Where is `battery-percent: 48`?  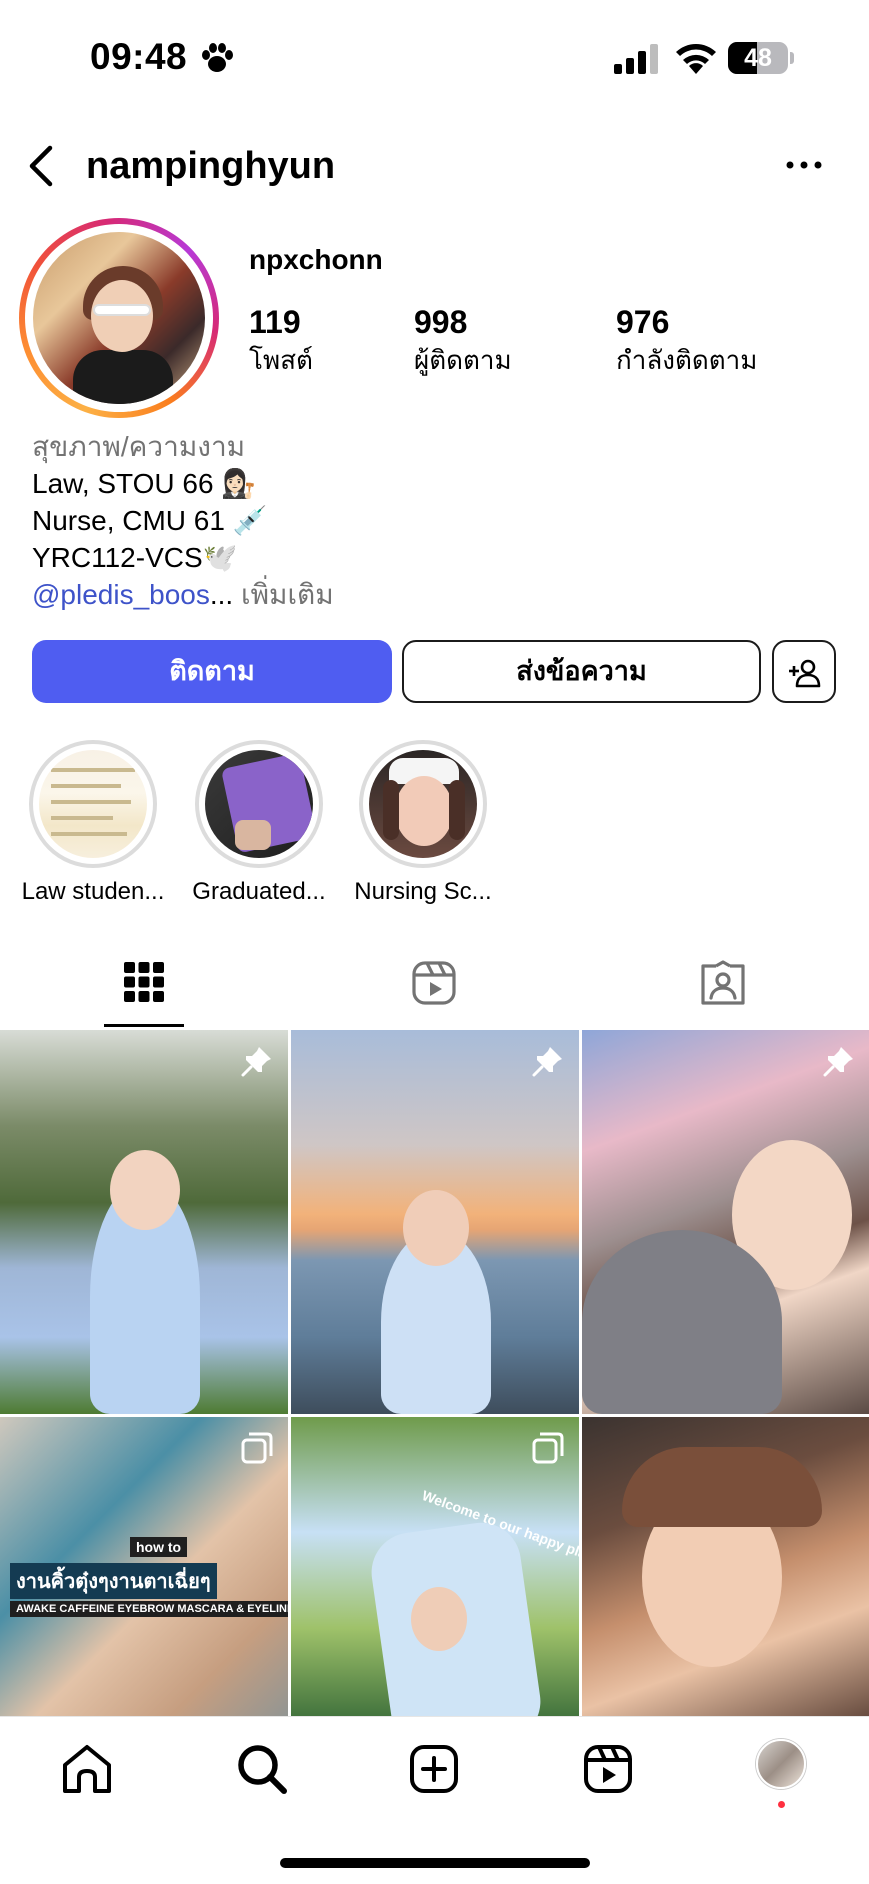 battery-percent: 48 is located at coordinates (758, 58).